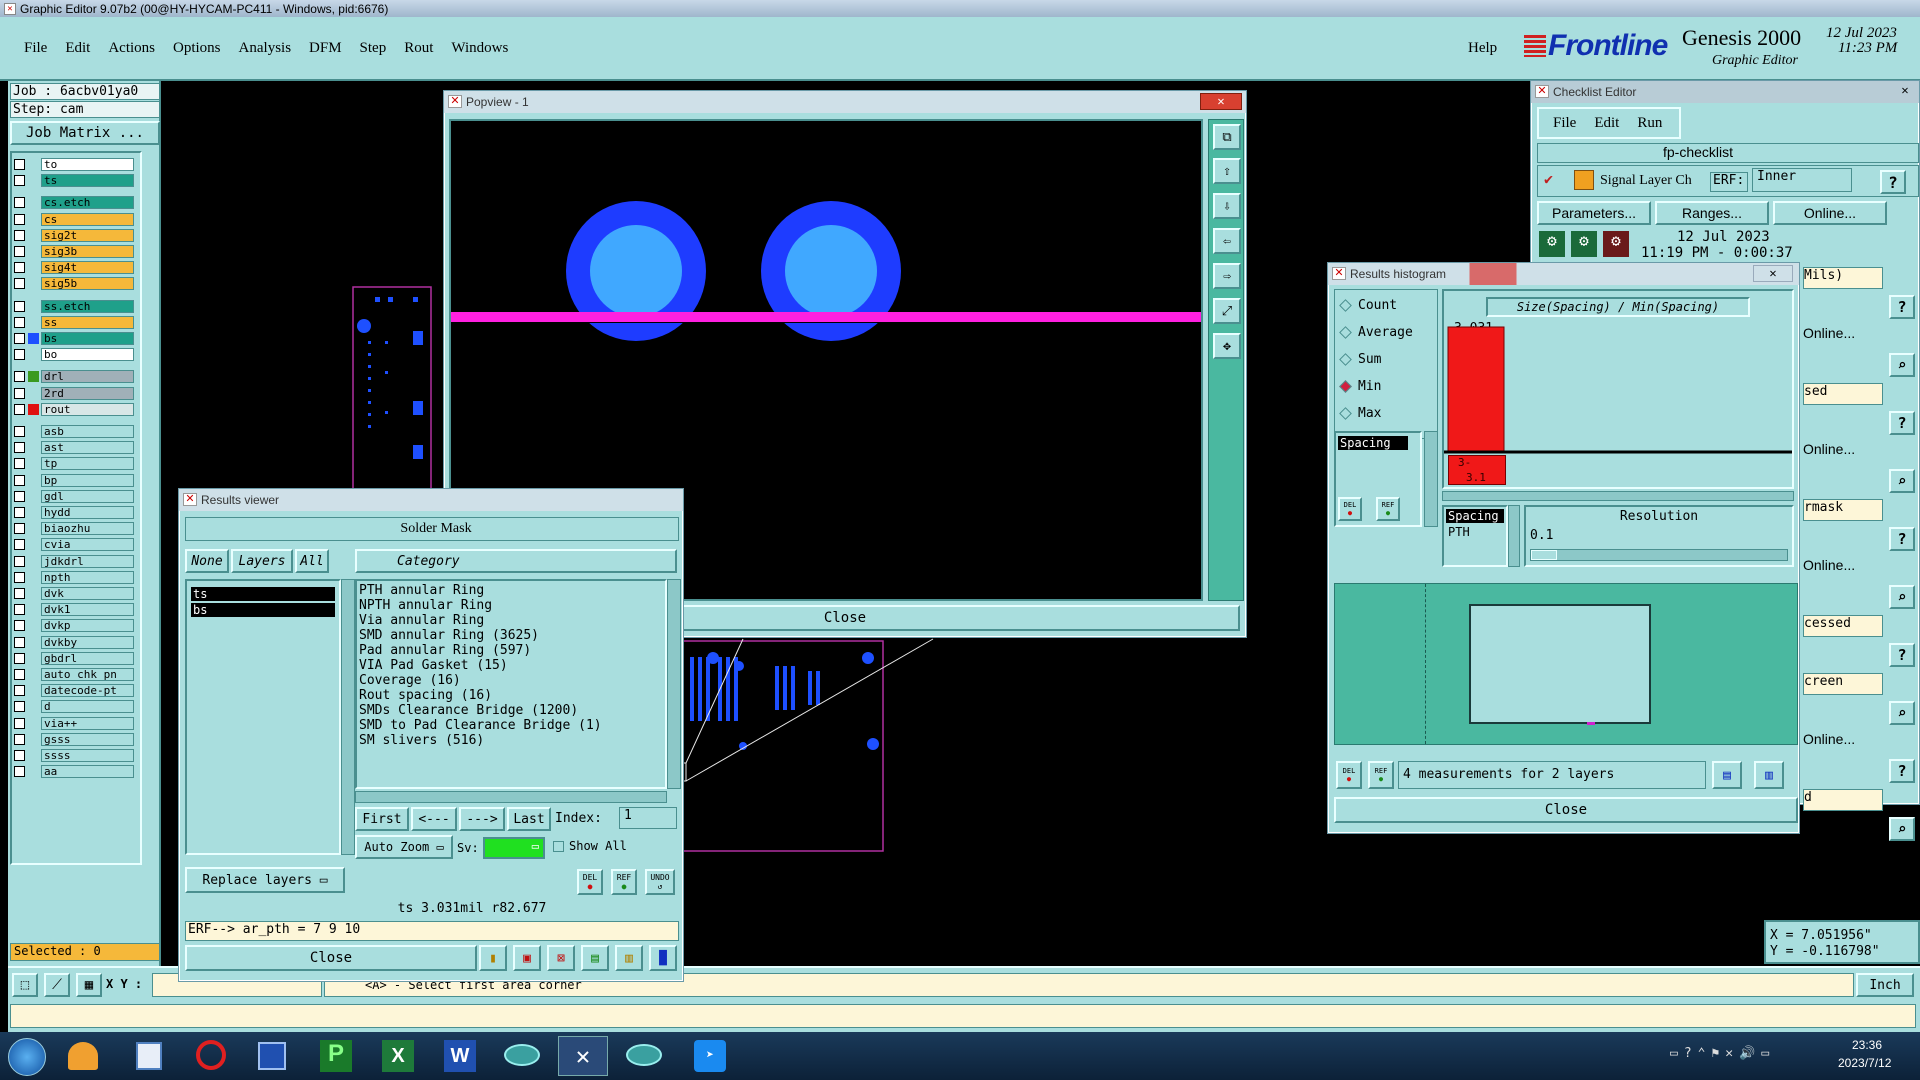  Describe the element at coordinates (265, 880) in the screenshot. I see `replace-layers-select: Replace layers ▭` at that location.